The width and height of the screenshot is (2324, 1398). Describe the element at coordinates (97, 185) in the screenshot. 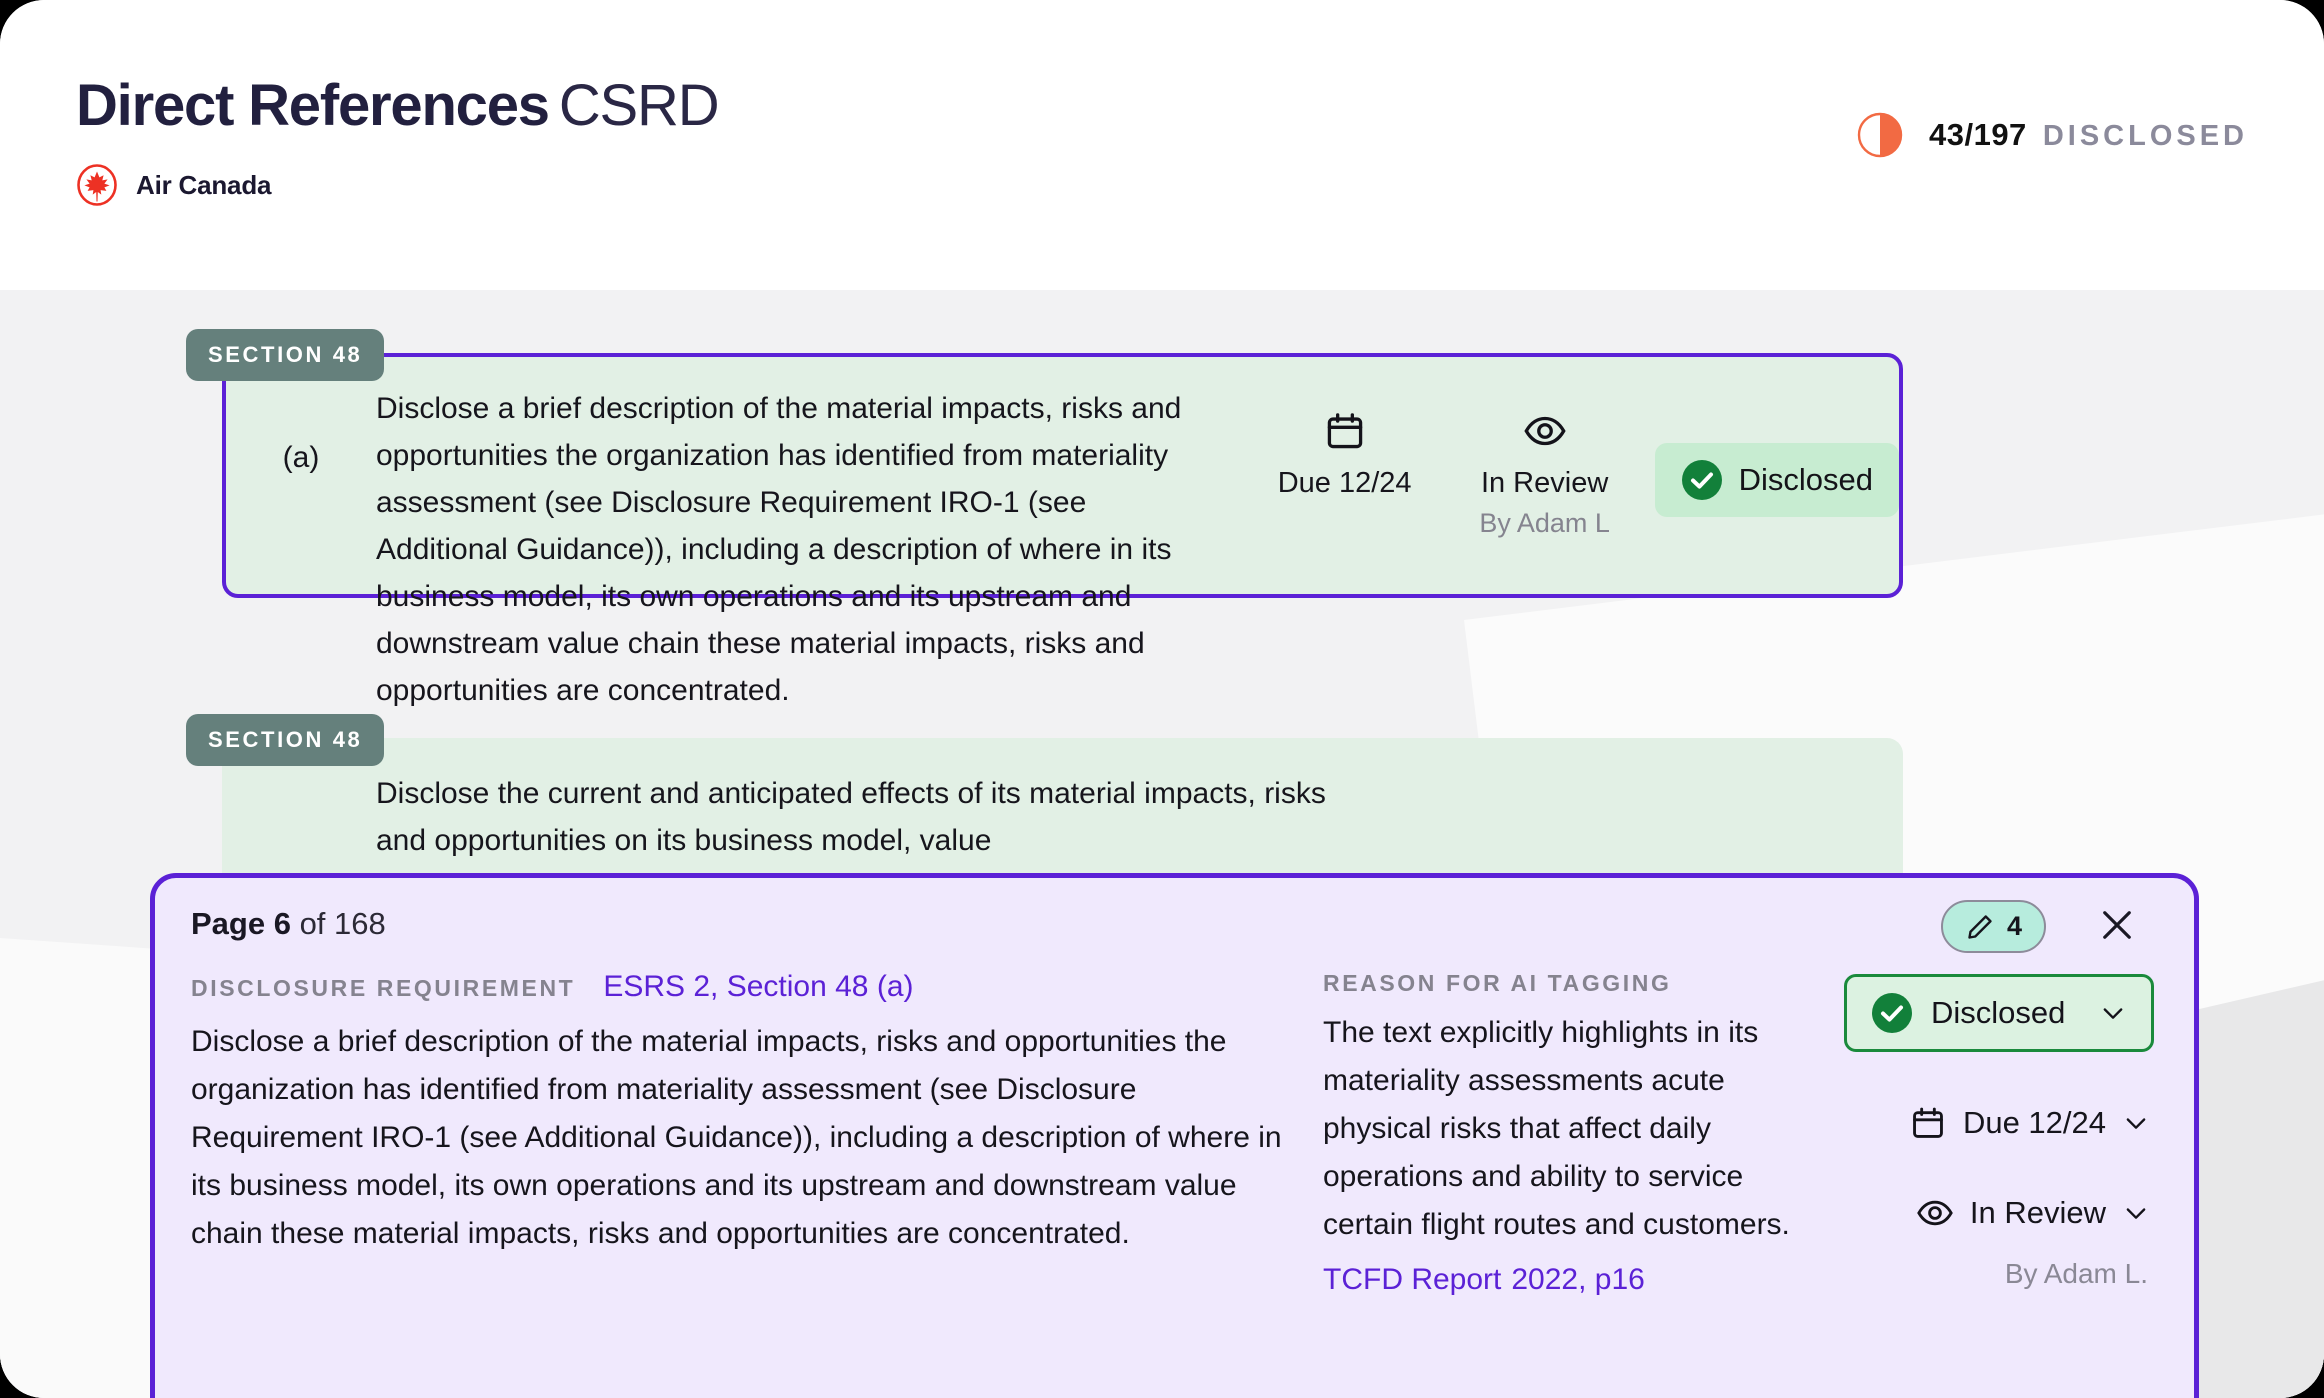

I see `air-canada-maple-leaf-icon` at that location.